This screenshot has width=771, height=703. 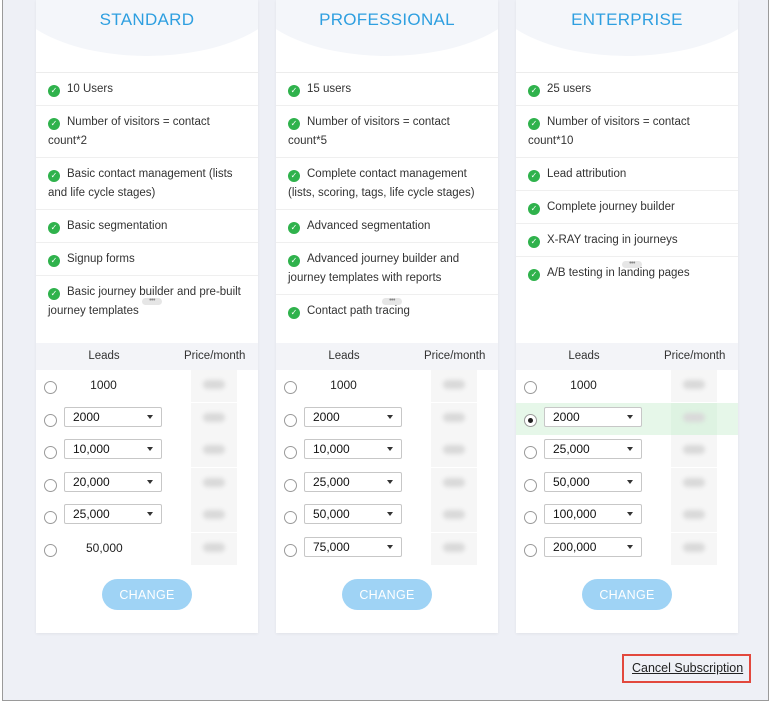 I want to click on lead-radio-selected, so click(x=530, y=420).